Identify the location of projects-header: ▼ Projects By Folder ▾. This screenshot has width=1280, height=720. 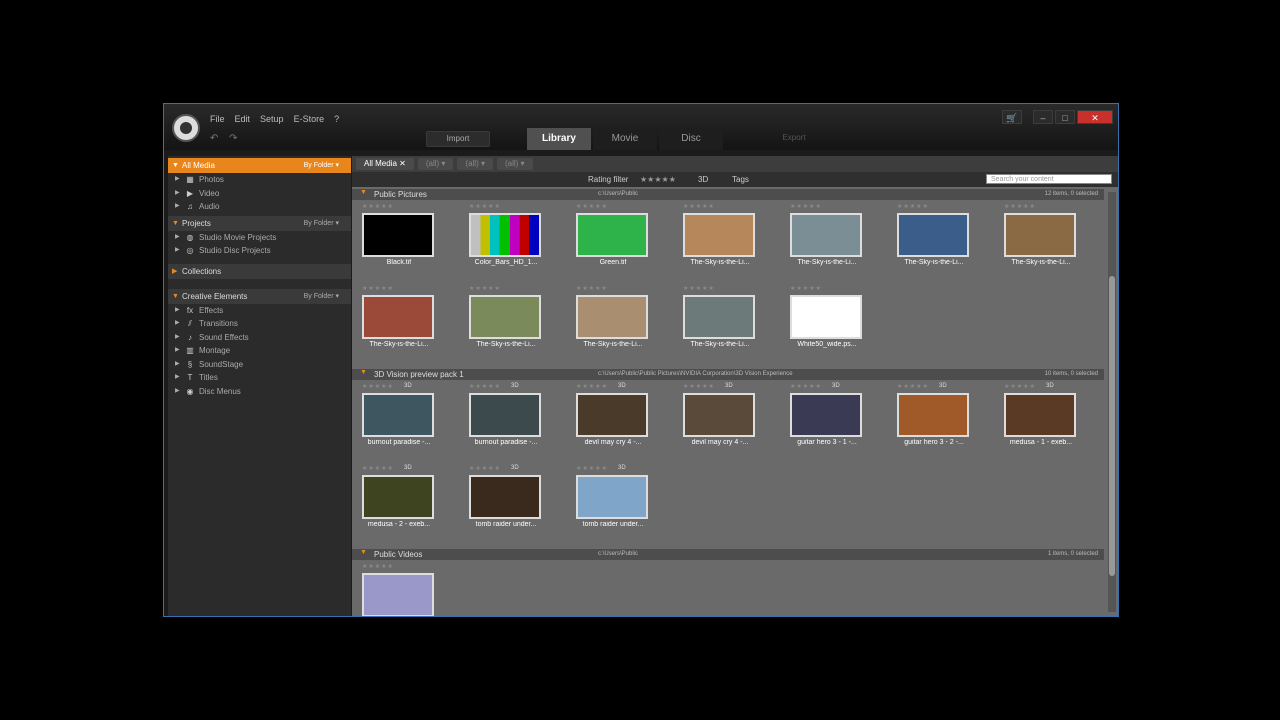
(259, 223).